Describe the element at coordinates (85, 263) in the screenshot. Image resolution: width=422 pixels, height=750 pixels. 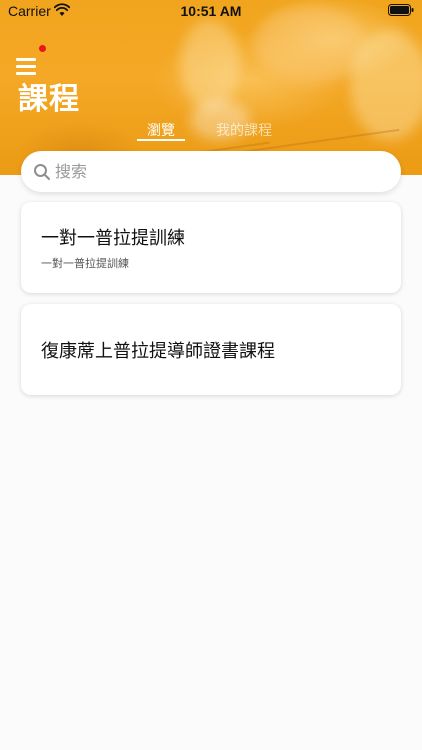
I see `course-subtitle: 一對一普拉提訓練` at that location.